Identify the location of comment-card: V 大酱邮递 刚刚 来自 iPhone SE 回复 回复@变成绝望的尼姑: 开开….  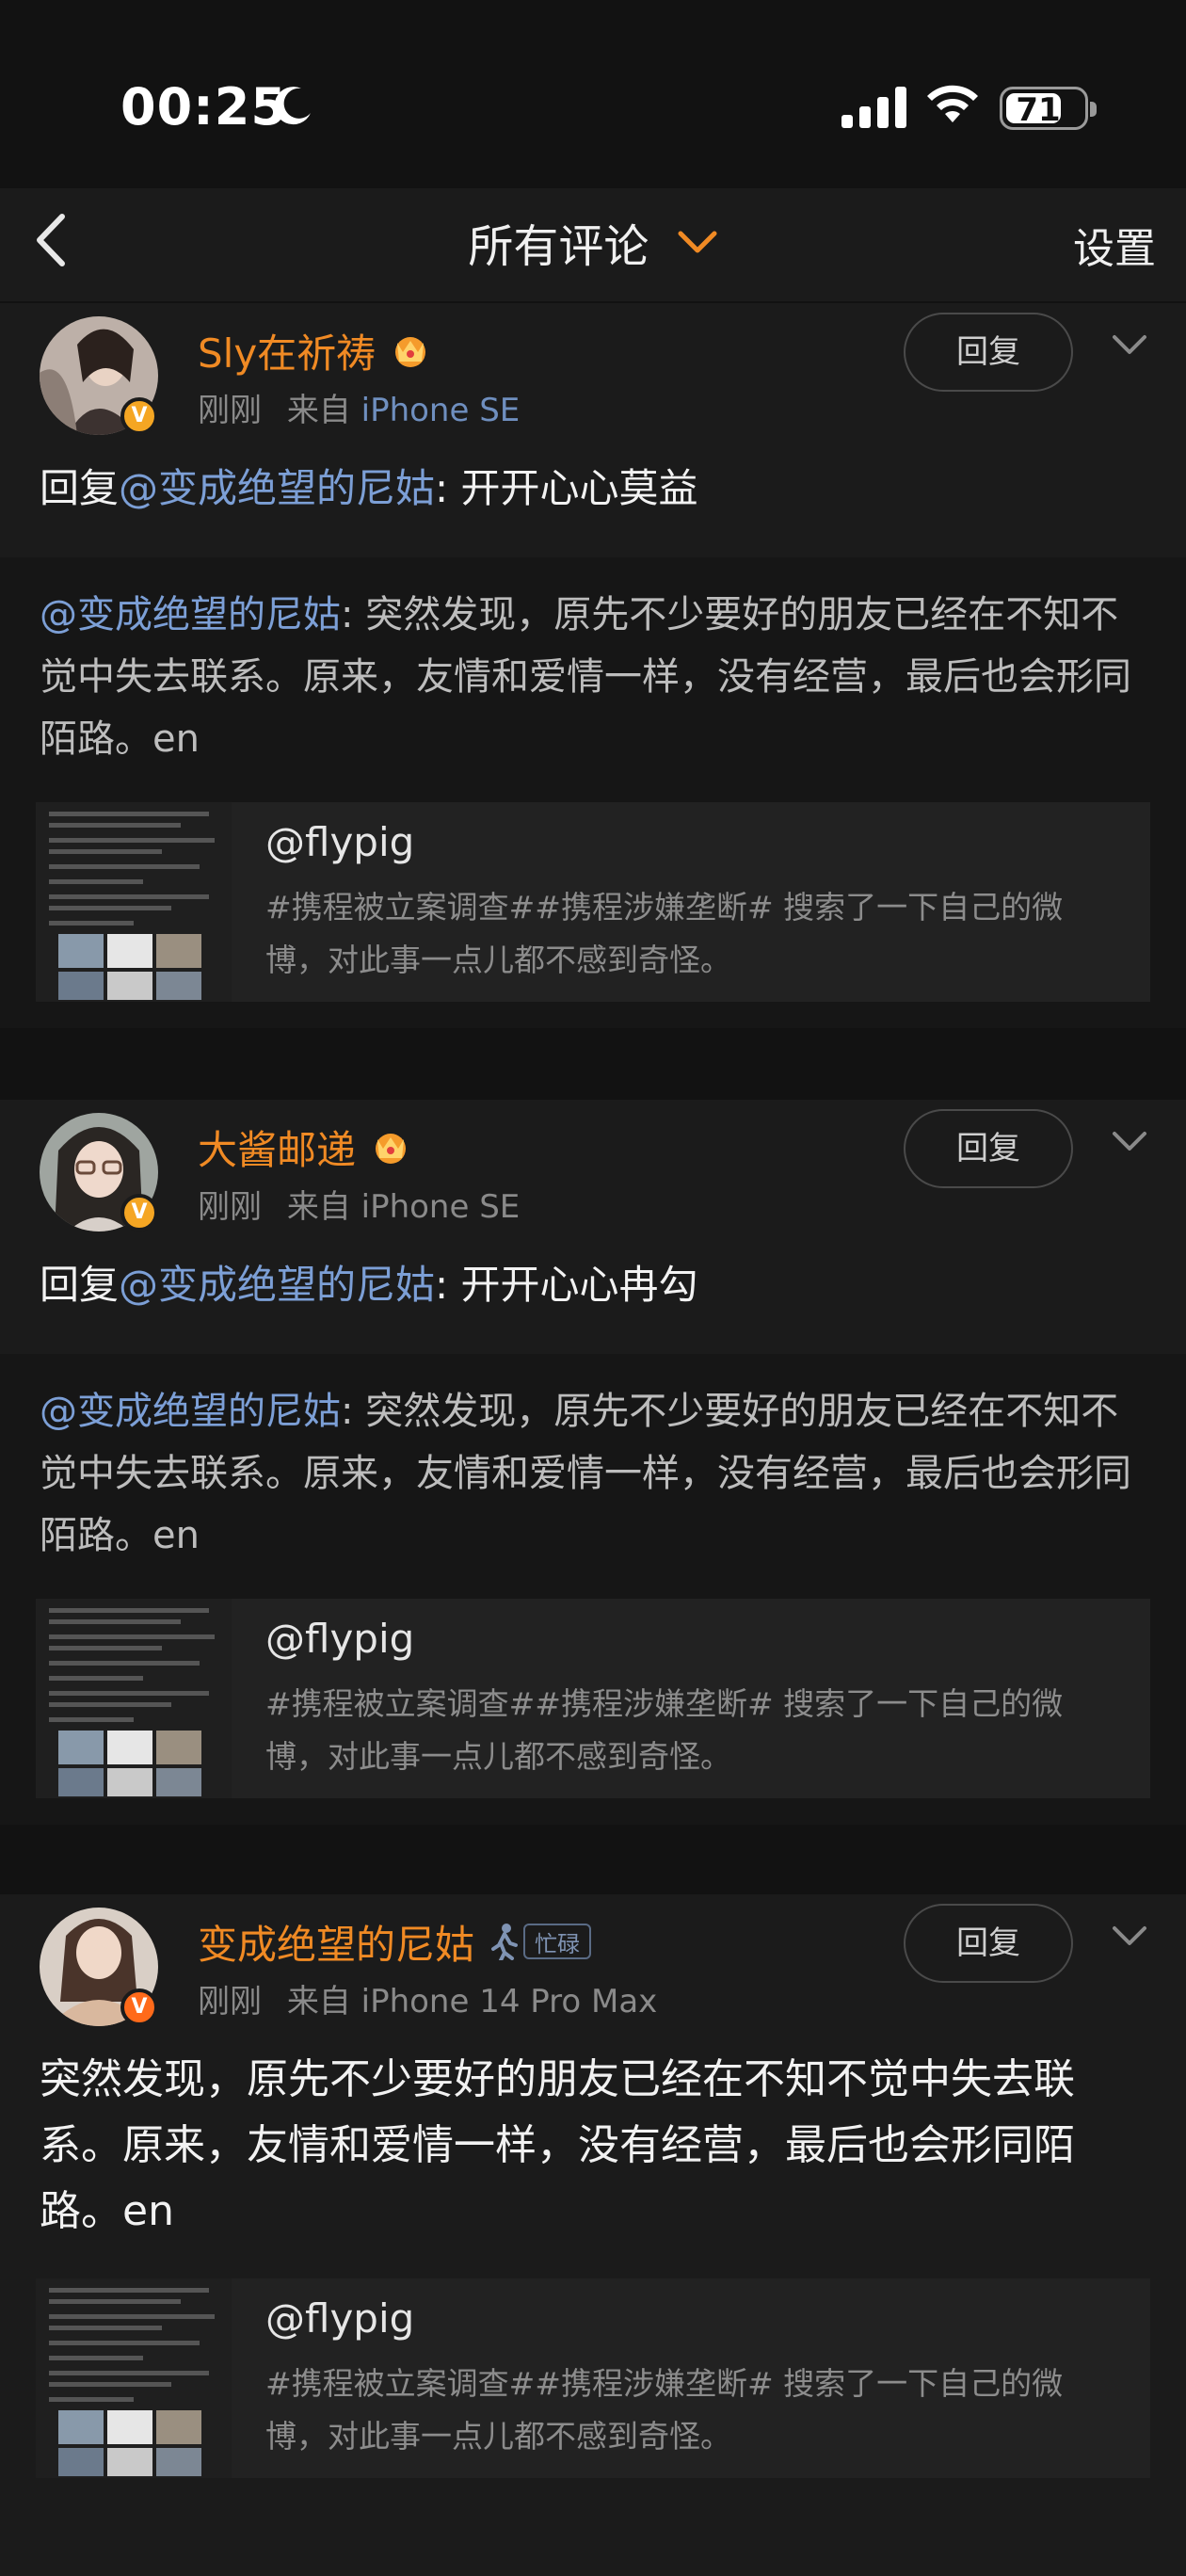
(593, 1227).